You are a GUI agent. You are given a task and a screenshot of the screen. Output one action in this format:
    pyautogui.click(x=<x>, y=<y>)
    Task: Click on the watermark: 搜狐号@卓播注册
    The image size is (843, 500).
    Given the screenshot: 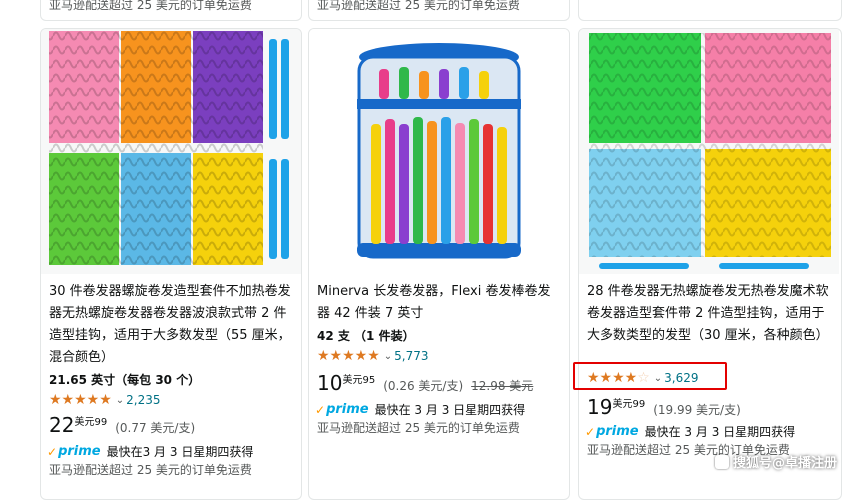 What is the action you would take?
    pyautogui.click(x=775, y=461)
    